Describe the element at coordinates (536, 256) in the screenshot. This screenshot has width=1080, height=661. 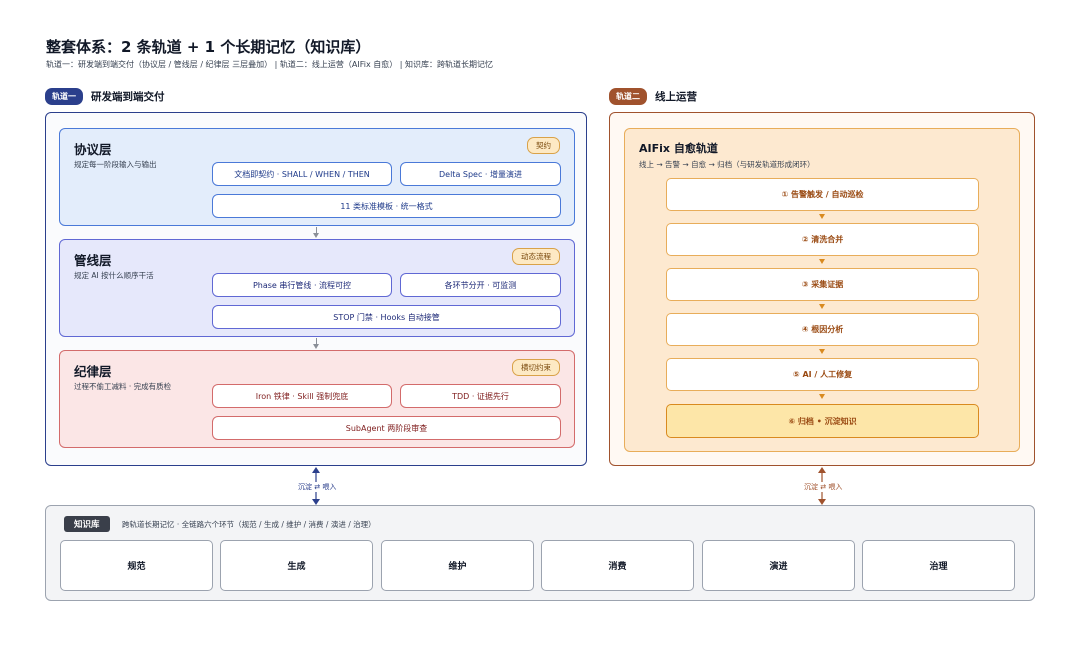
I see `layer-badge: 动态流程` at that location.